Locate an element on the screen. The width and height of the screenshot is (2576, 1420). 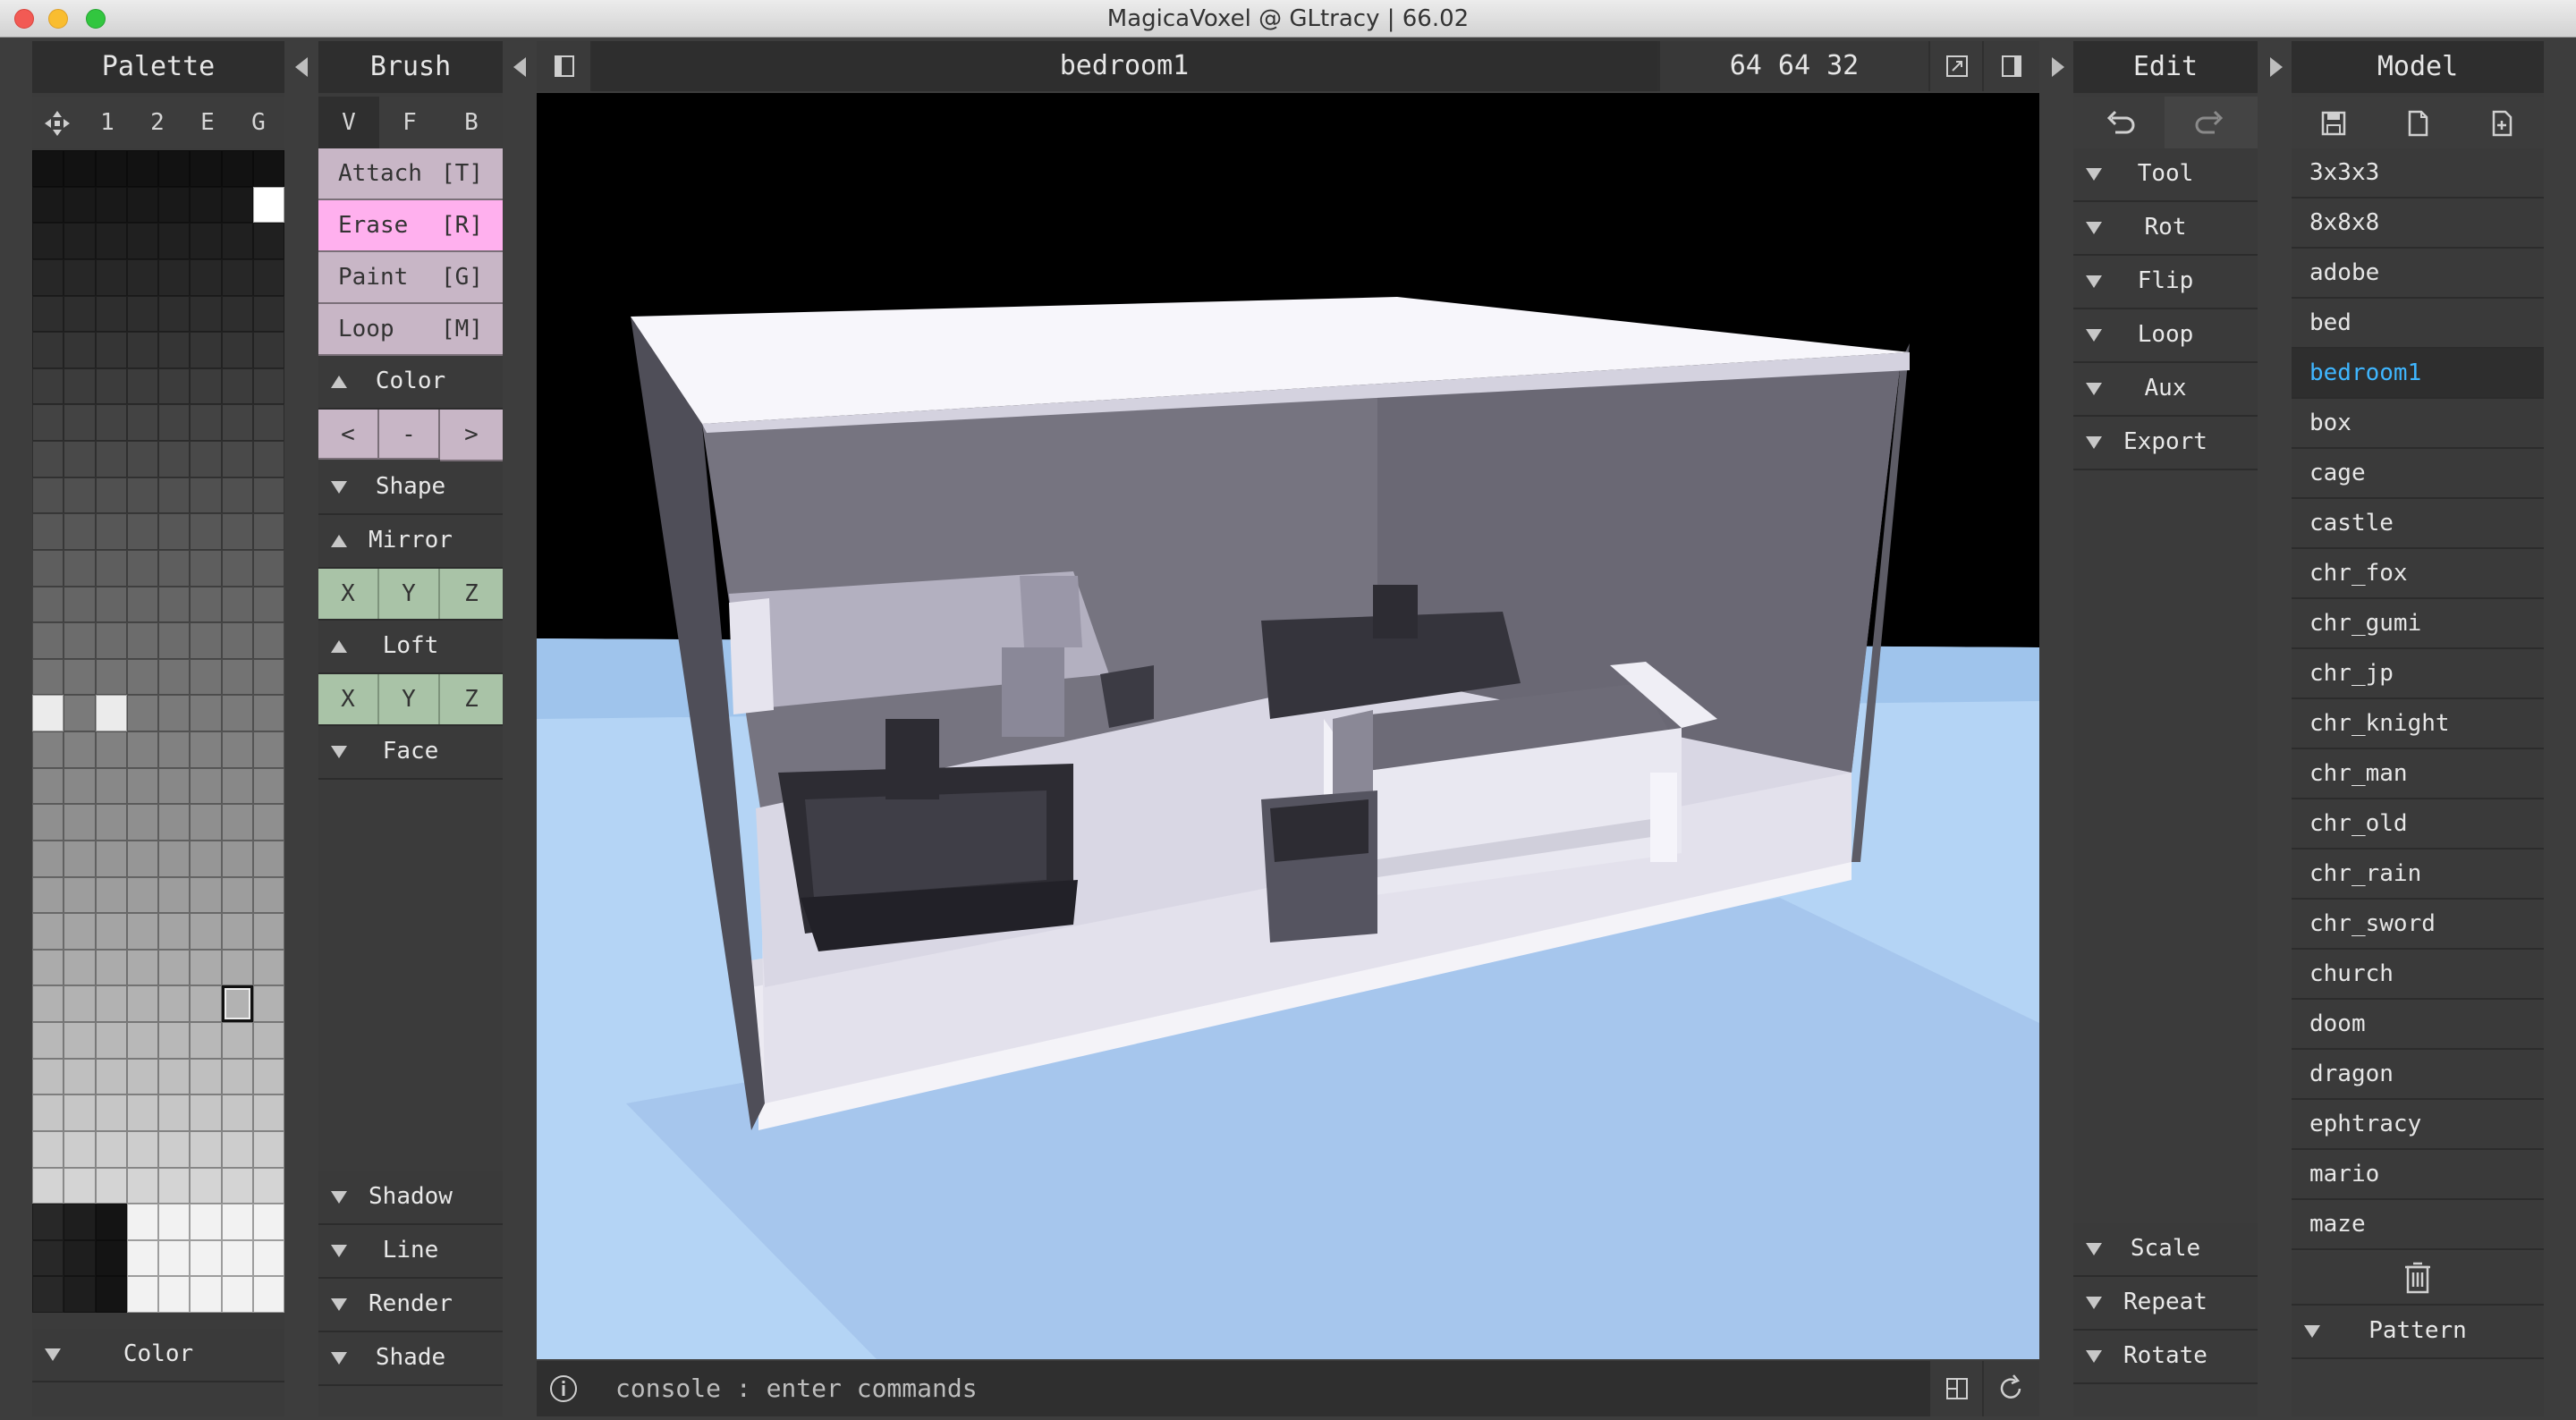
scale-section: Scale is located at coordinates (2165, 1250).